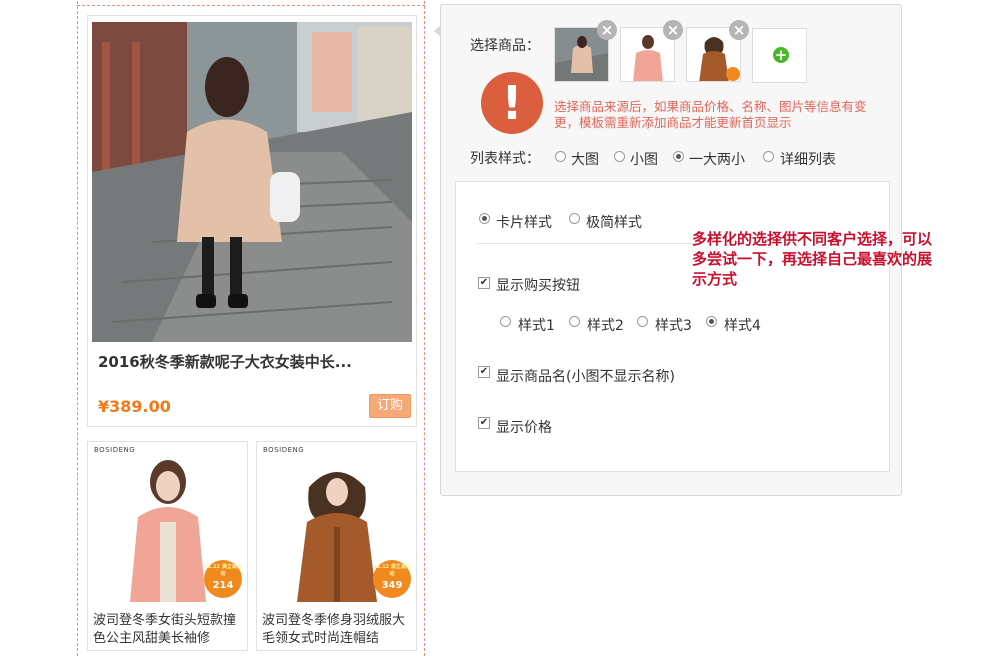  I want to click on show-name-checkbox: ✔, so click(484, 372).